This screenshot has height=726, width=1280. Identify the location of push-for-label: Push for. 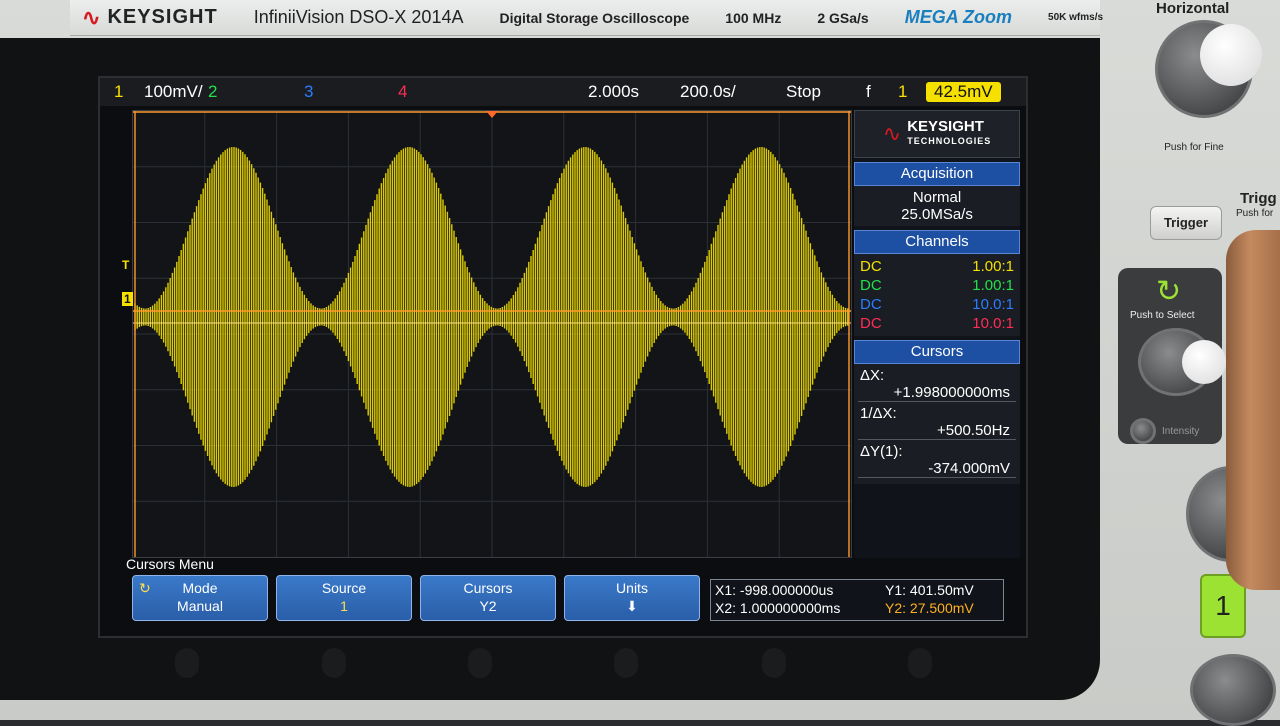
(1255, 213).